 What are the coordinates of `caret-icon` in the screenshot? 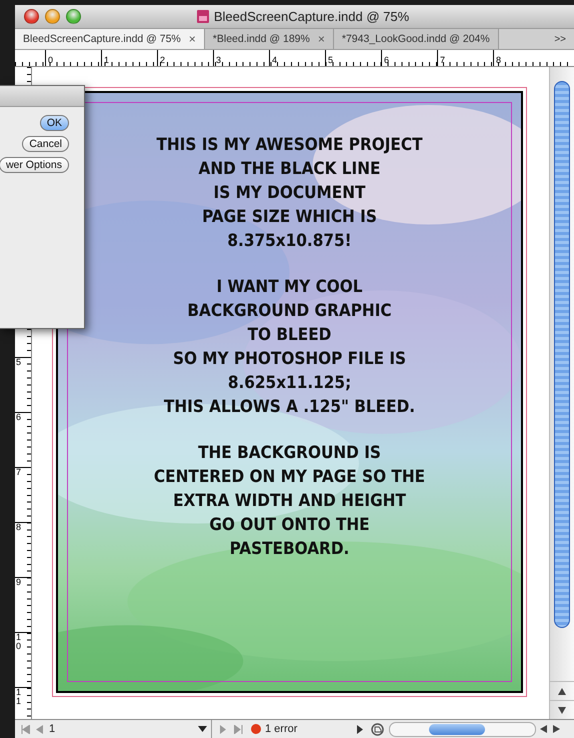 It's located at (202, 729).